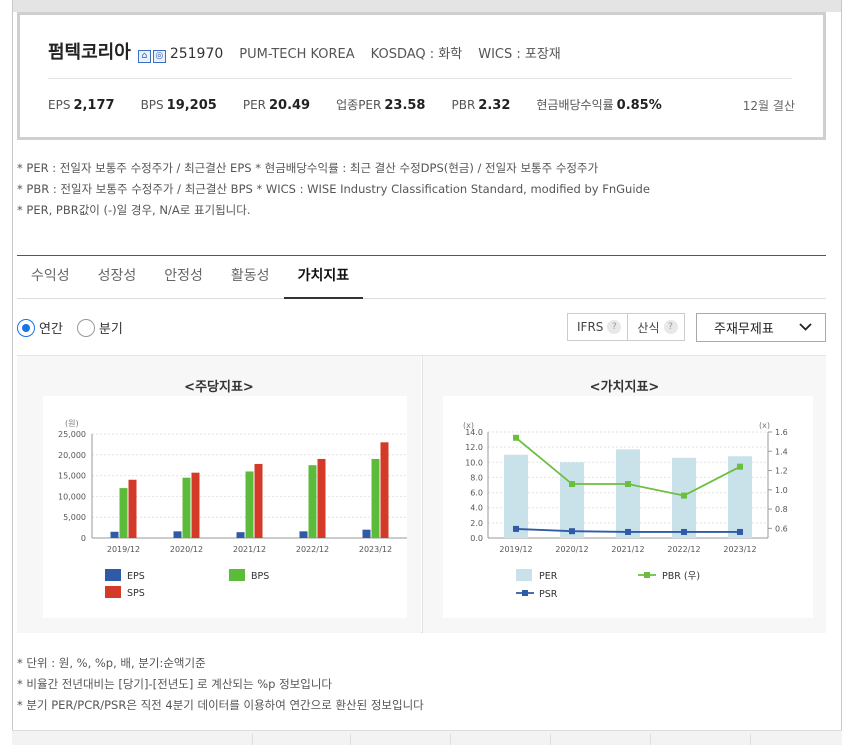  Describe the element at coordinates (113, 575) in the screenshot. I see `legend-swatch-eps` at that location.